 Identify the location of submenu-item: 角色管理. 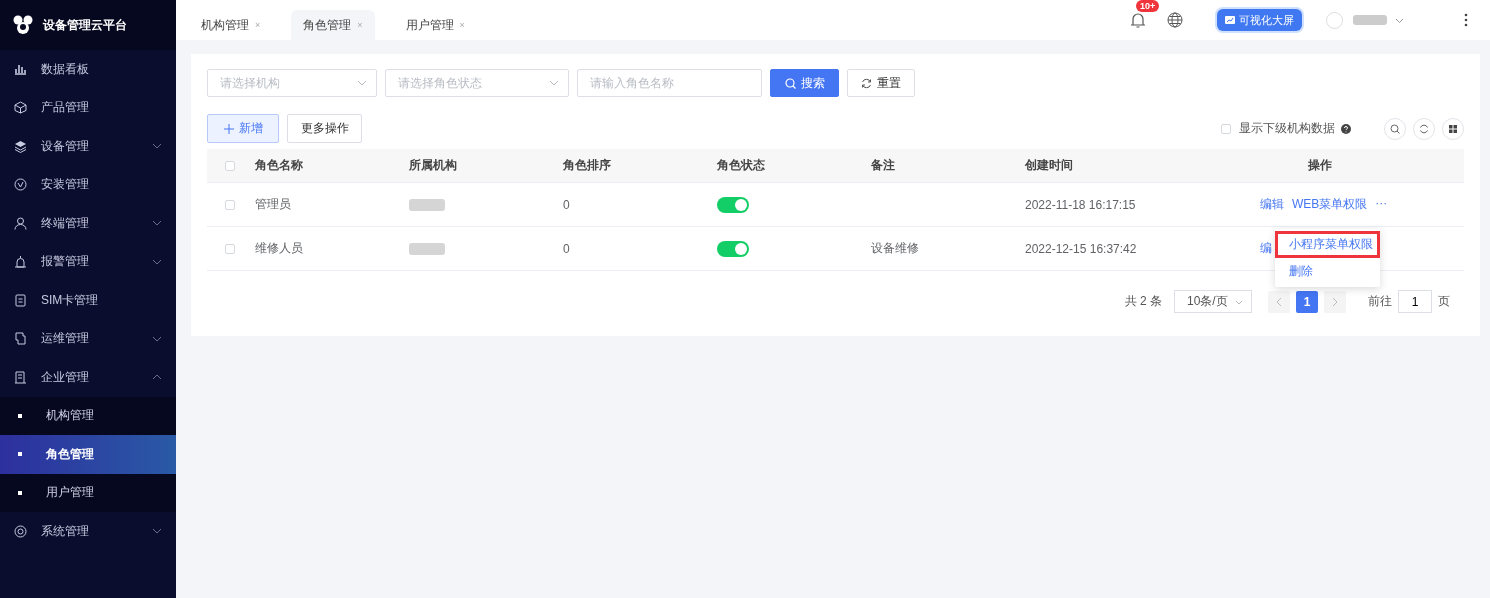
(88, 454).